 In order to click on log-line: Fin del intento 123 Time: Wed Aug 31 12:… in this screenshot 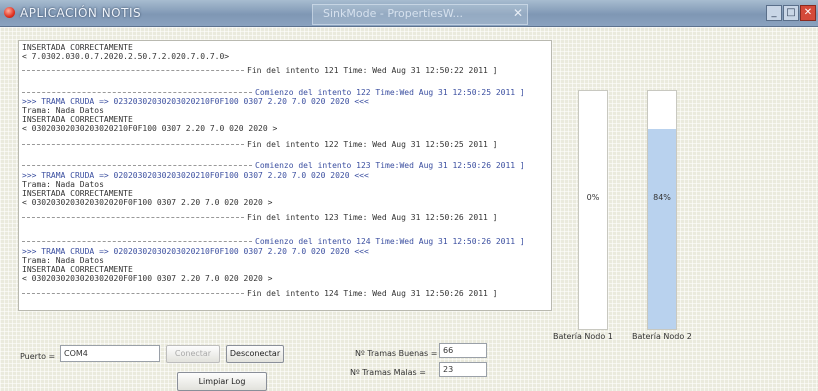, I will do `click(372, 217)`.